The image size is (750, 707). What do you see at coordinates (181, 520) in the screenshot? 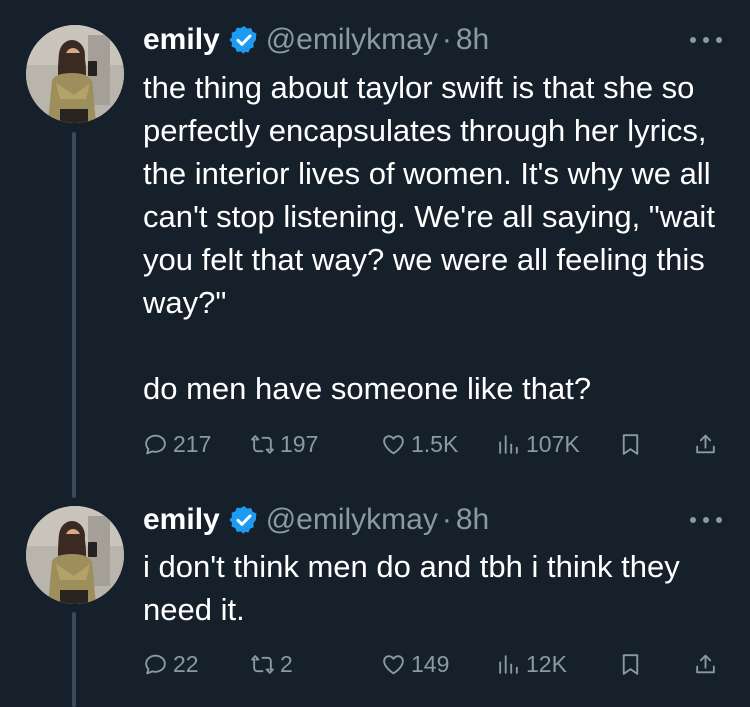
I see `author-name: emily` at bounding box center [181, 520].